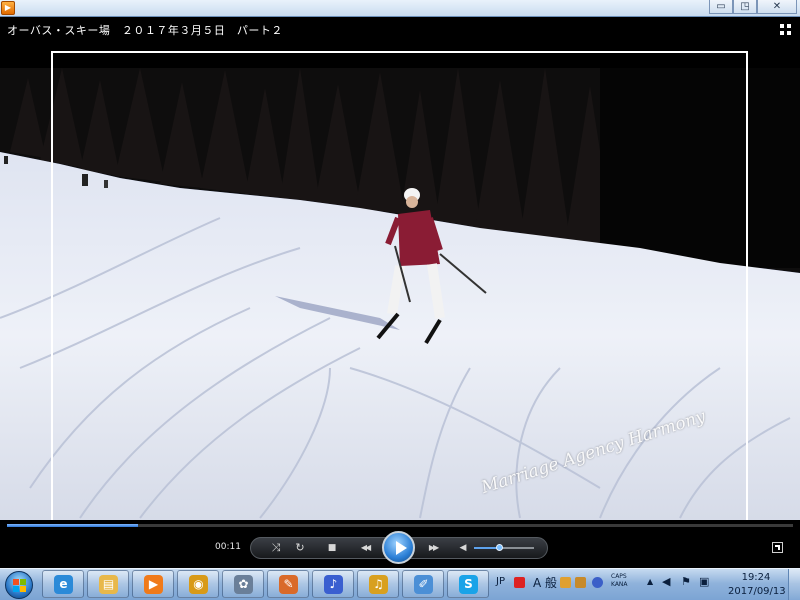  I want to click on window-controls: ▭ ◳ ✕, so click(753, 7).